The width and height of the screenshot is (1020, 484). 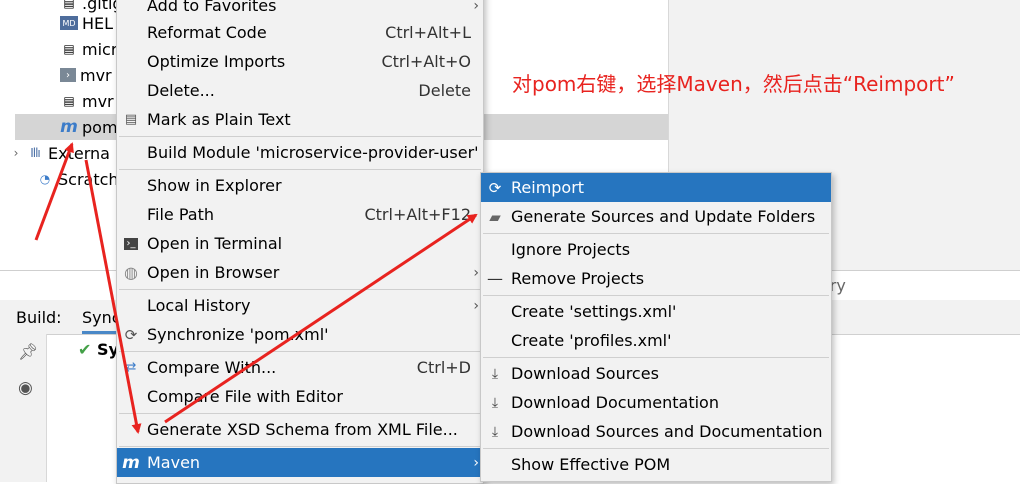 I want to click on arrow-to-pom, so click(x=54, y=191).